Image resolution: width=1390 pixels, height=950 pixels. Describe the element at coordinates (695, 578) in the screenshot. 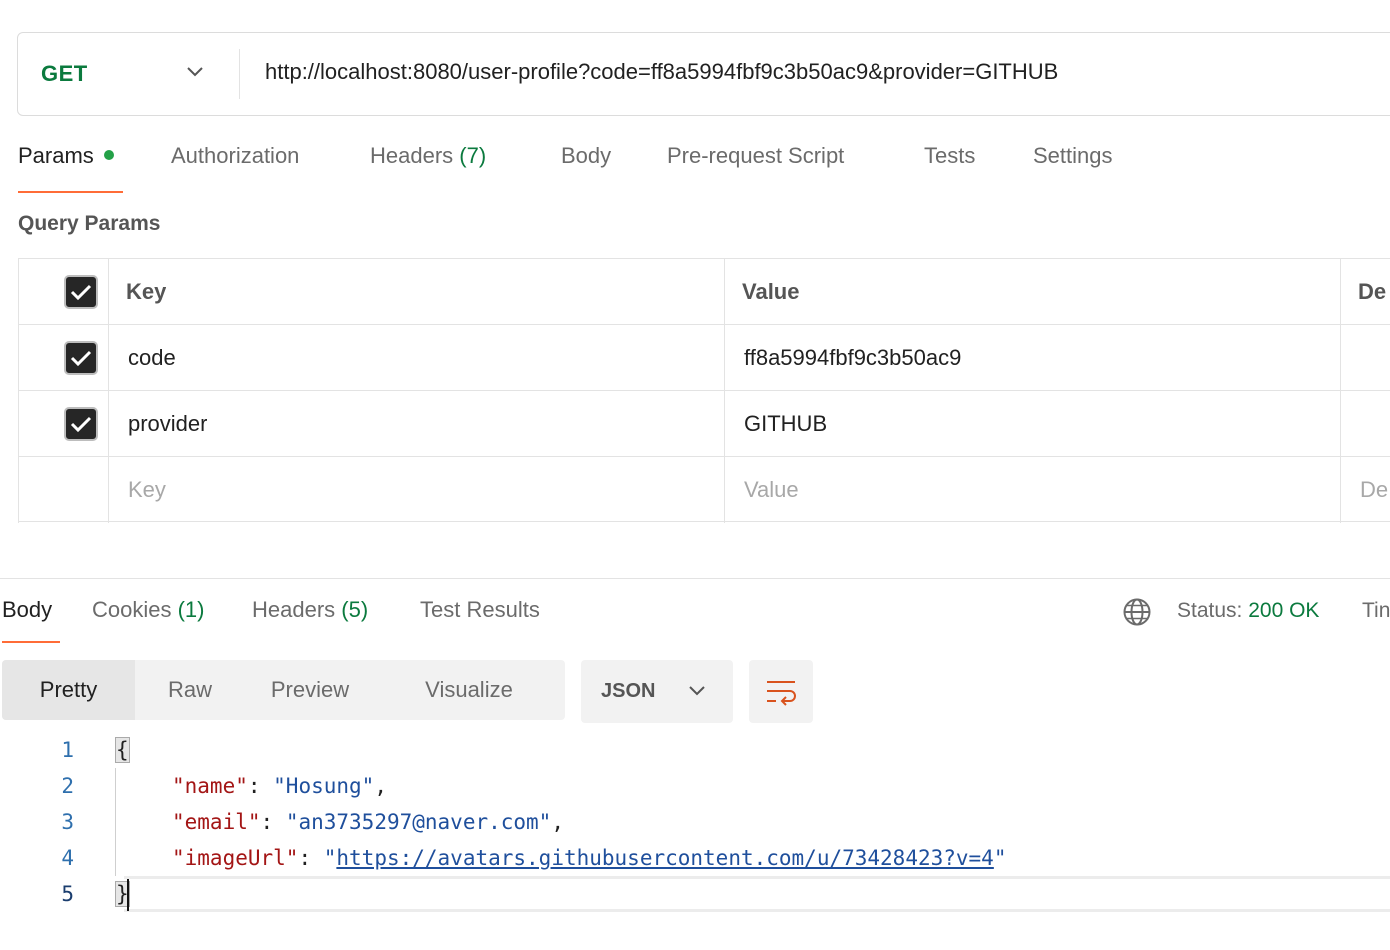

I see `pane-divider` at that location.